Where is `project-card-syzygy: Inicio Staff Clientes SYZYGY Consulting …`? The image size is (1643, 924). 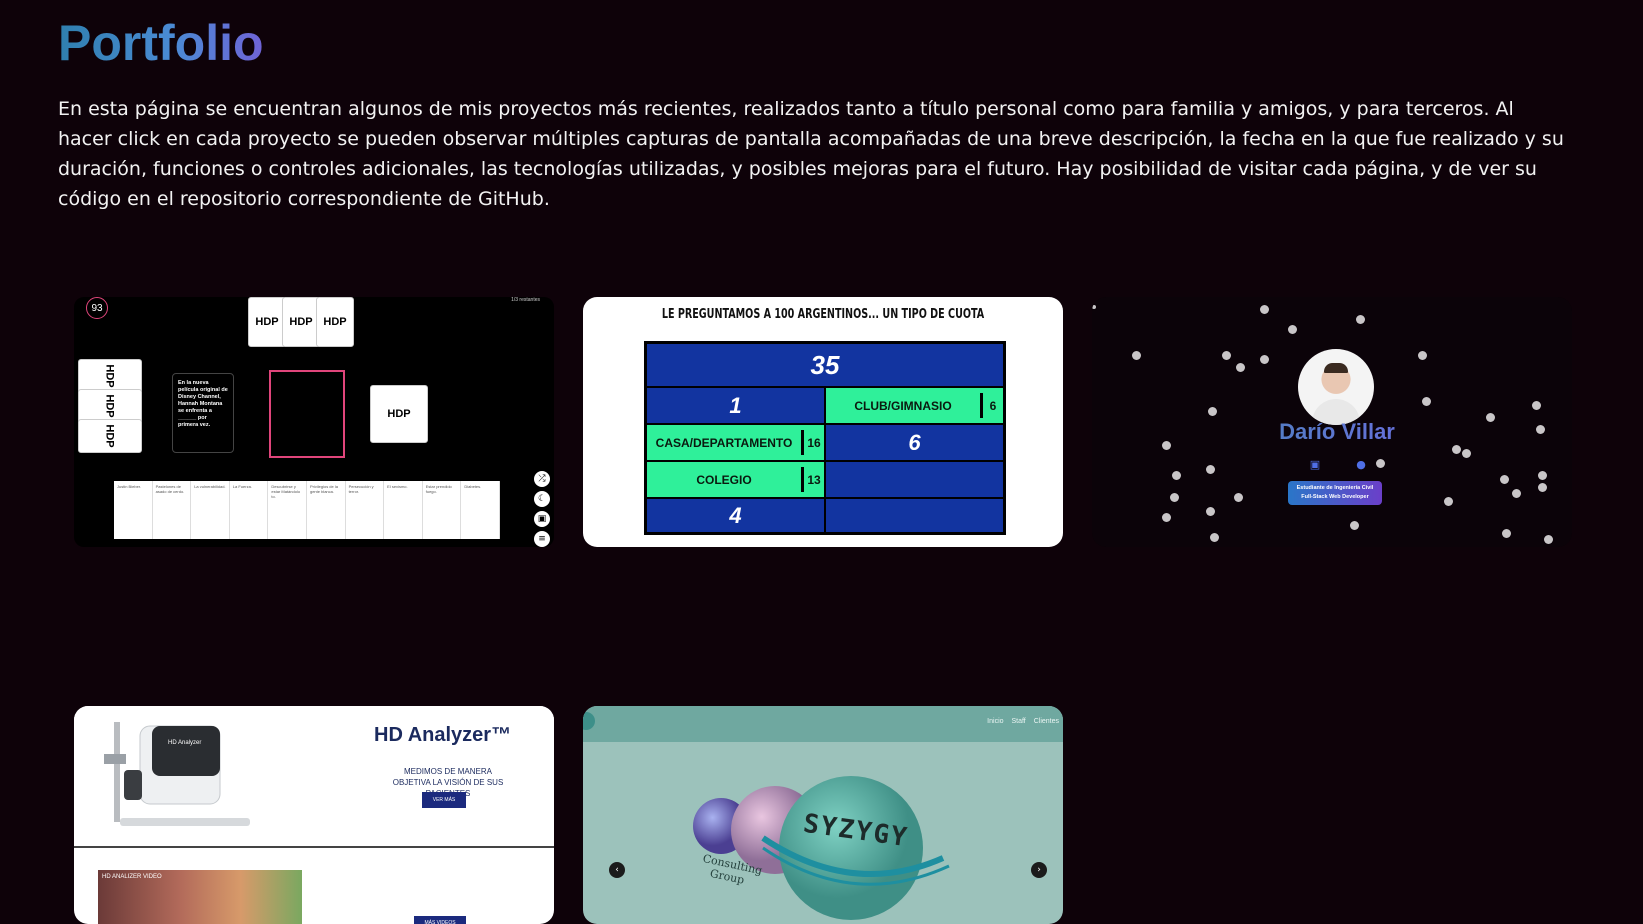
project-card-syzygy: Inicio Staff Clientes SYZYGY Consulting … is located at coordinates (823, 815).